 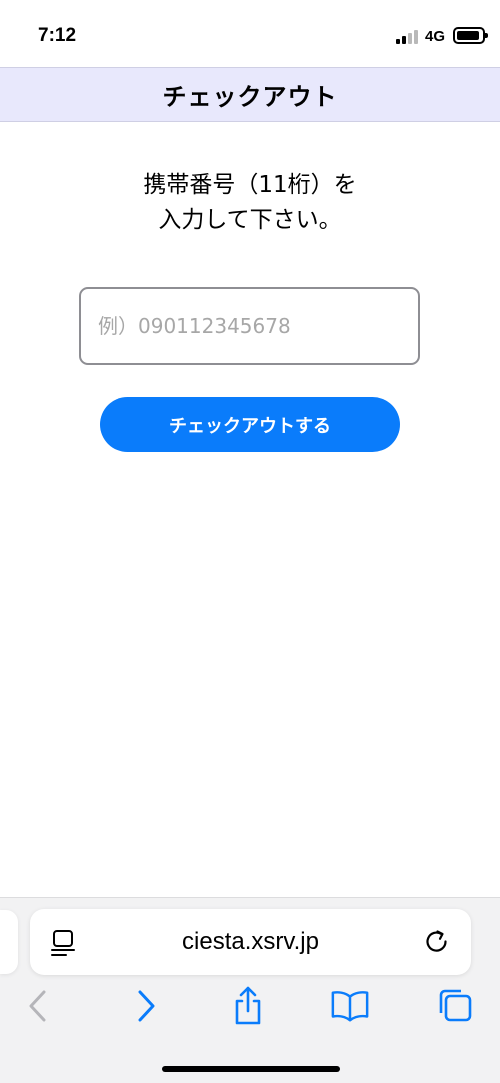 What do you see at coordinates (350, 1006) in the screenshot?
I see `bookmarks-icon` at bounding box center [350, 1006].